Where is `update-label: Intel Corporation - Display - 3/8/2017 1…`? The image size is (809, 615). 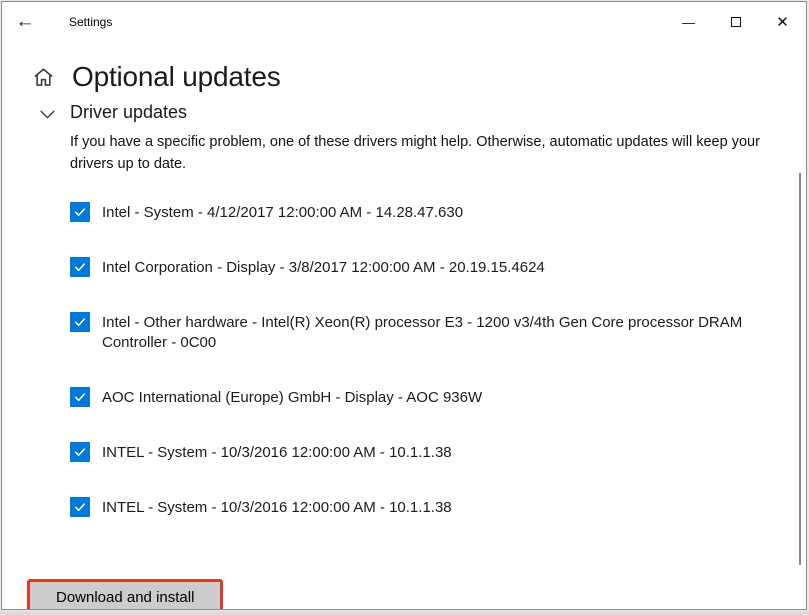 update-label: Intel Corporation - Display - 3/8/2017 1… is located at coordinates (323, 267).